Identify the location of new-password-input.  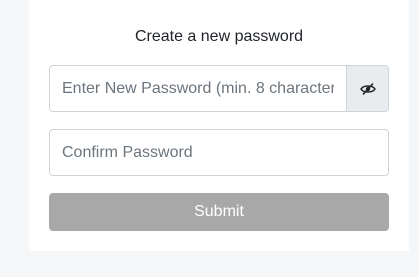
(198, 88).